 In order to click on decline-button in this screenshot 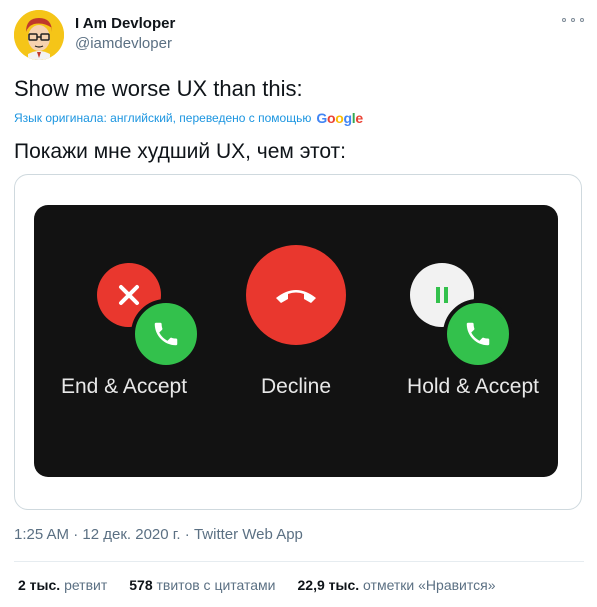, I will do `click(296, 295)`.